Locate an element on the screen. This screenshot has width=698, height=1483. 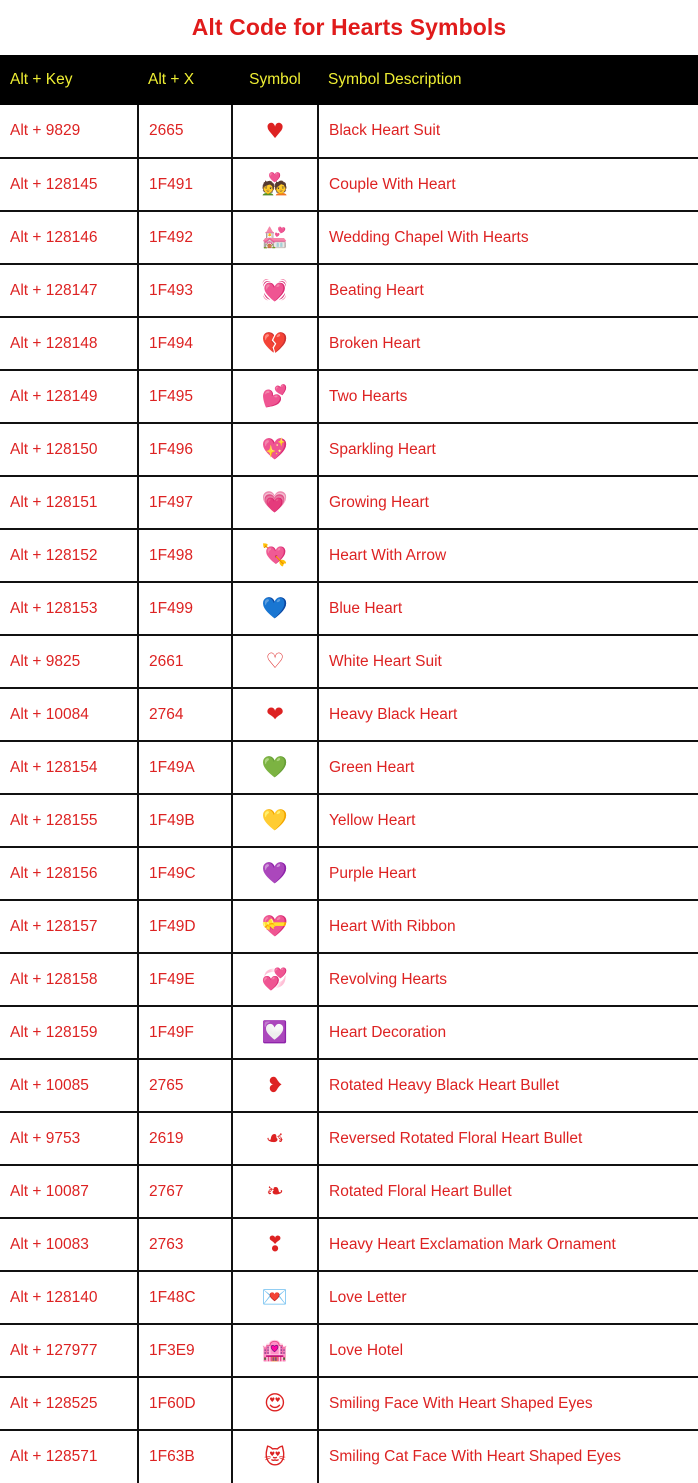
table-row: Alt + 128150 1F496 💖 Sparkling Heart is located at coordinates (349, 449).